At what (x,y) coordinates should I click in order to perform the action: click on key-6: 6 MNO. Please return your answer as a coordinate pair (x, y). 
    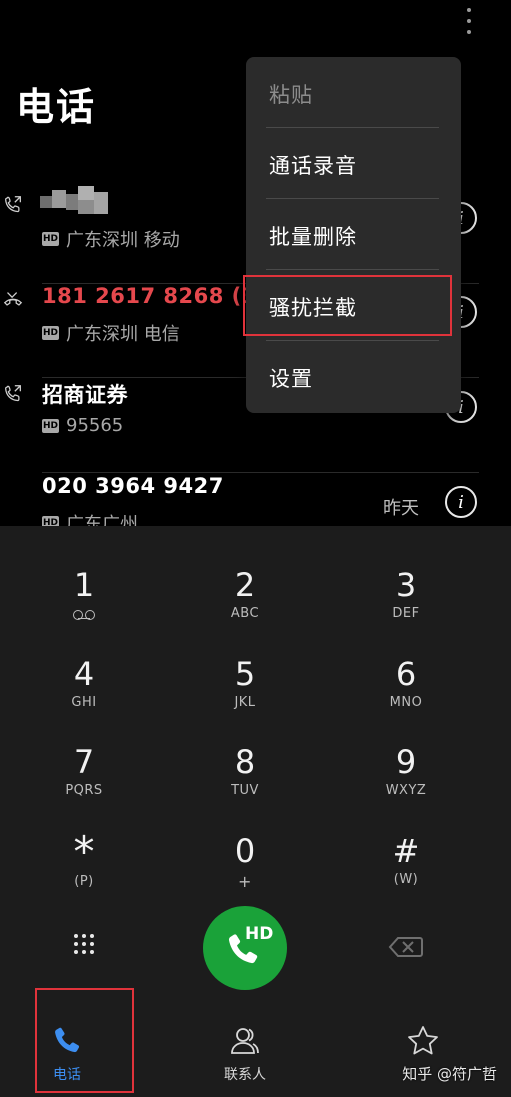
    Looking at the image, I should click on (406, 696).